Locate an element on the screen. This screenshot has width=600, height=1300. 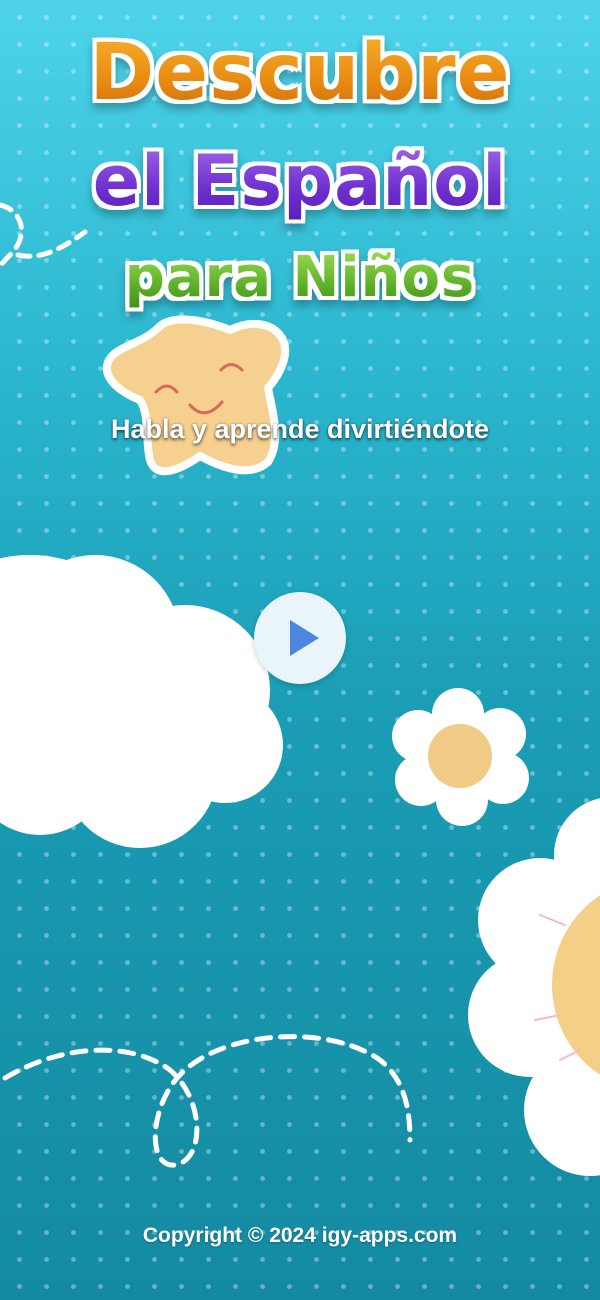
sun-flower is located at coordinates (534, 987).